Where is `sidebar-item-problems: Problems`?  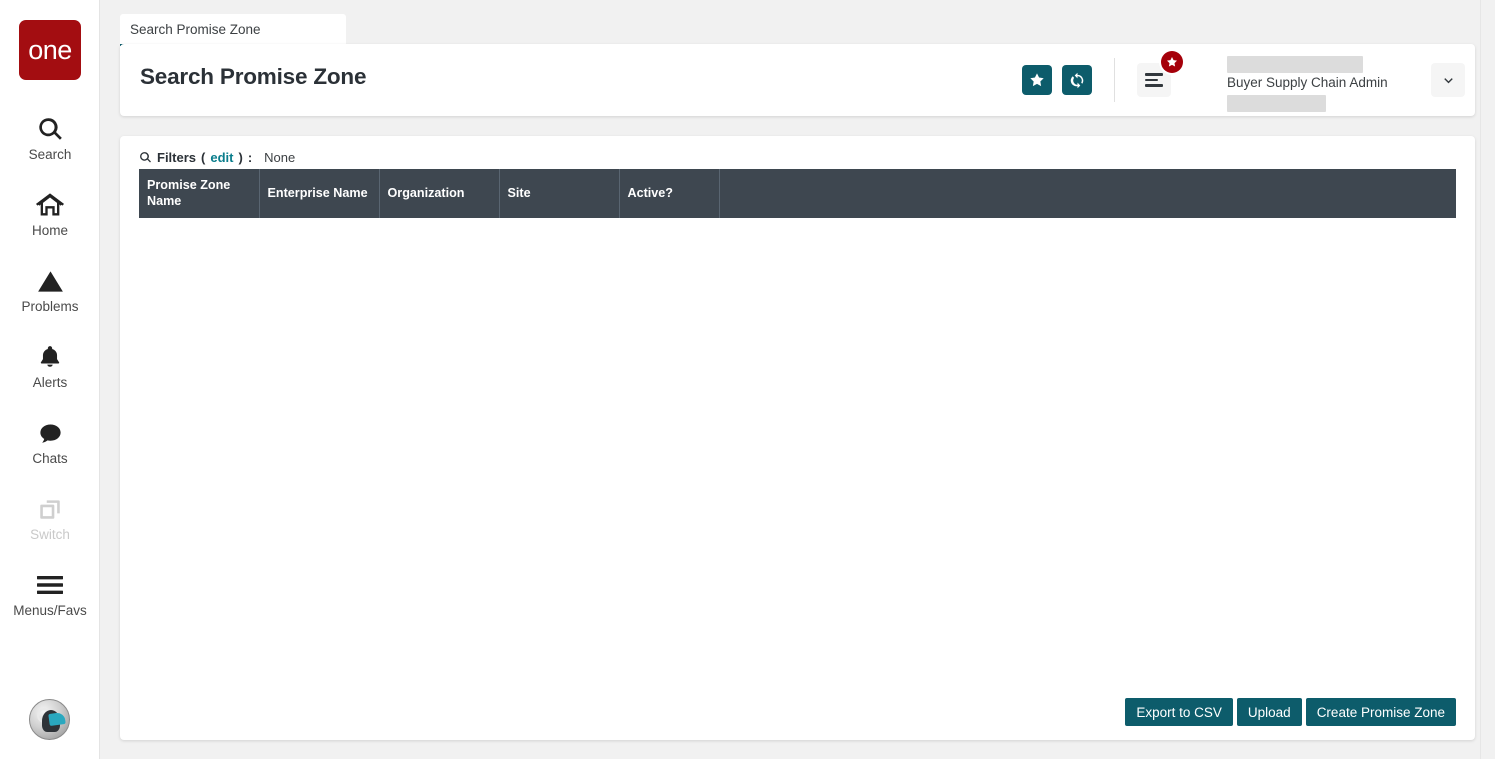
sidebar-item-problems: Problems is located at coordinates (50, 290).